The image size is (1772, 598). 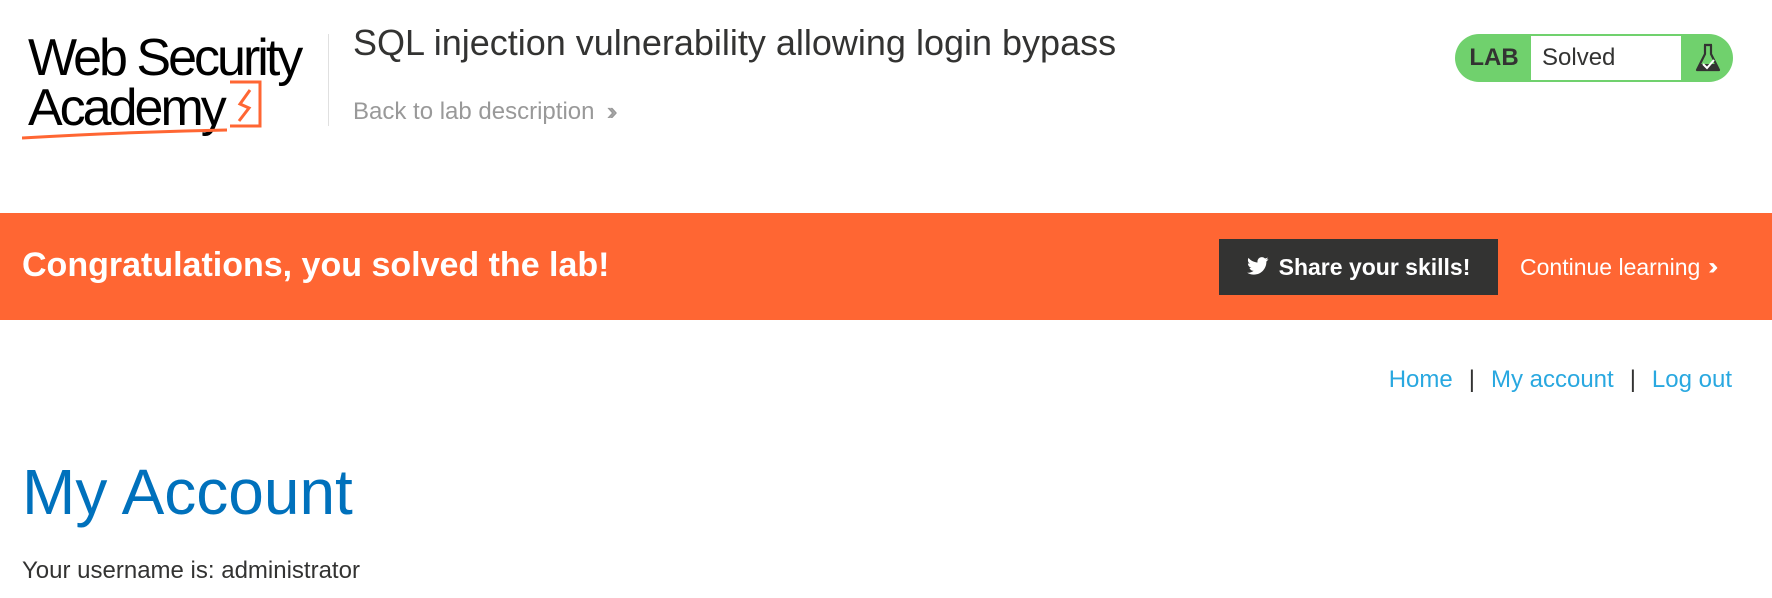 What do you see at coordinates (1692, 380) in the screenshot?
I see `nav-log-out-link: Log out` at bounding box center [1692, 380].